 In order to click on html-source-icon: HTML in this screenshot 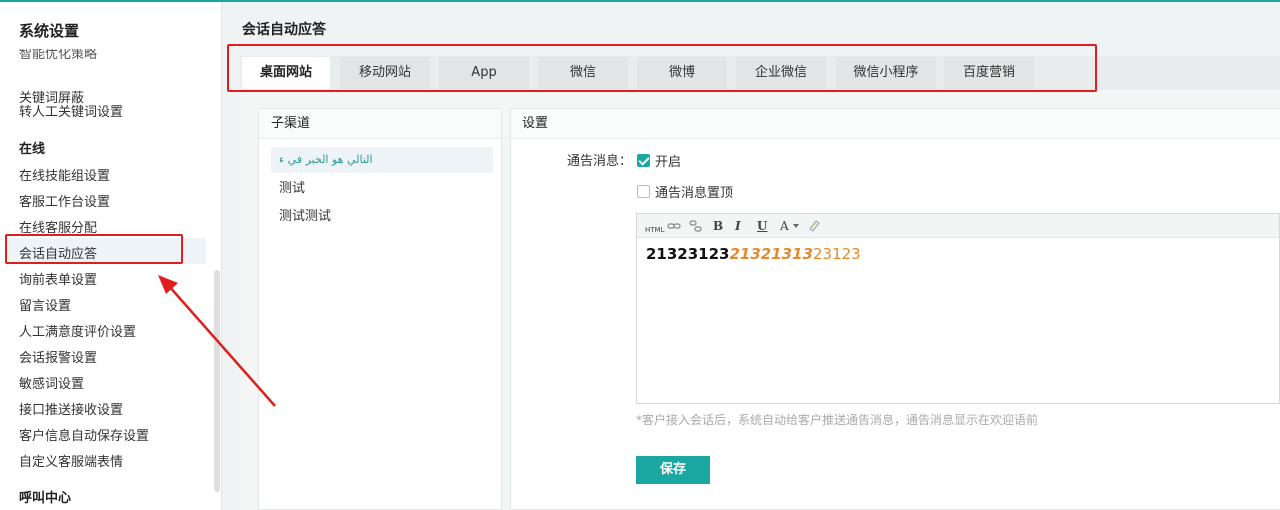, I will do `click(654, 230)`.